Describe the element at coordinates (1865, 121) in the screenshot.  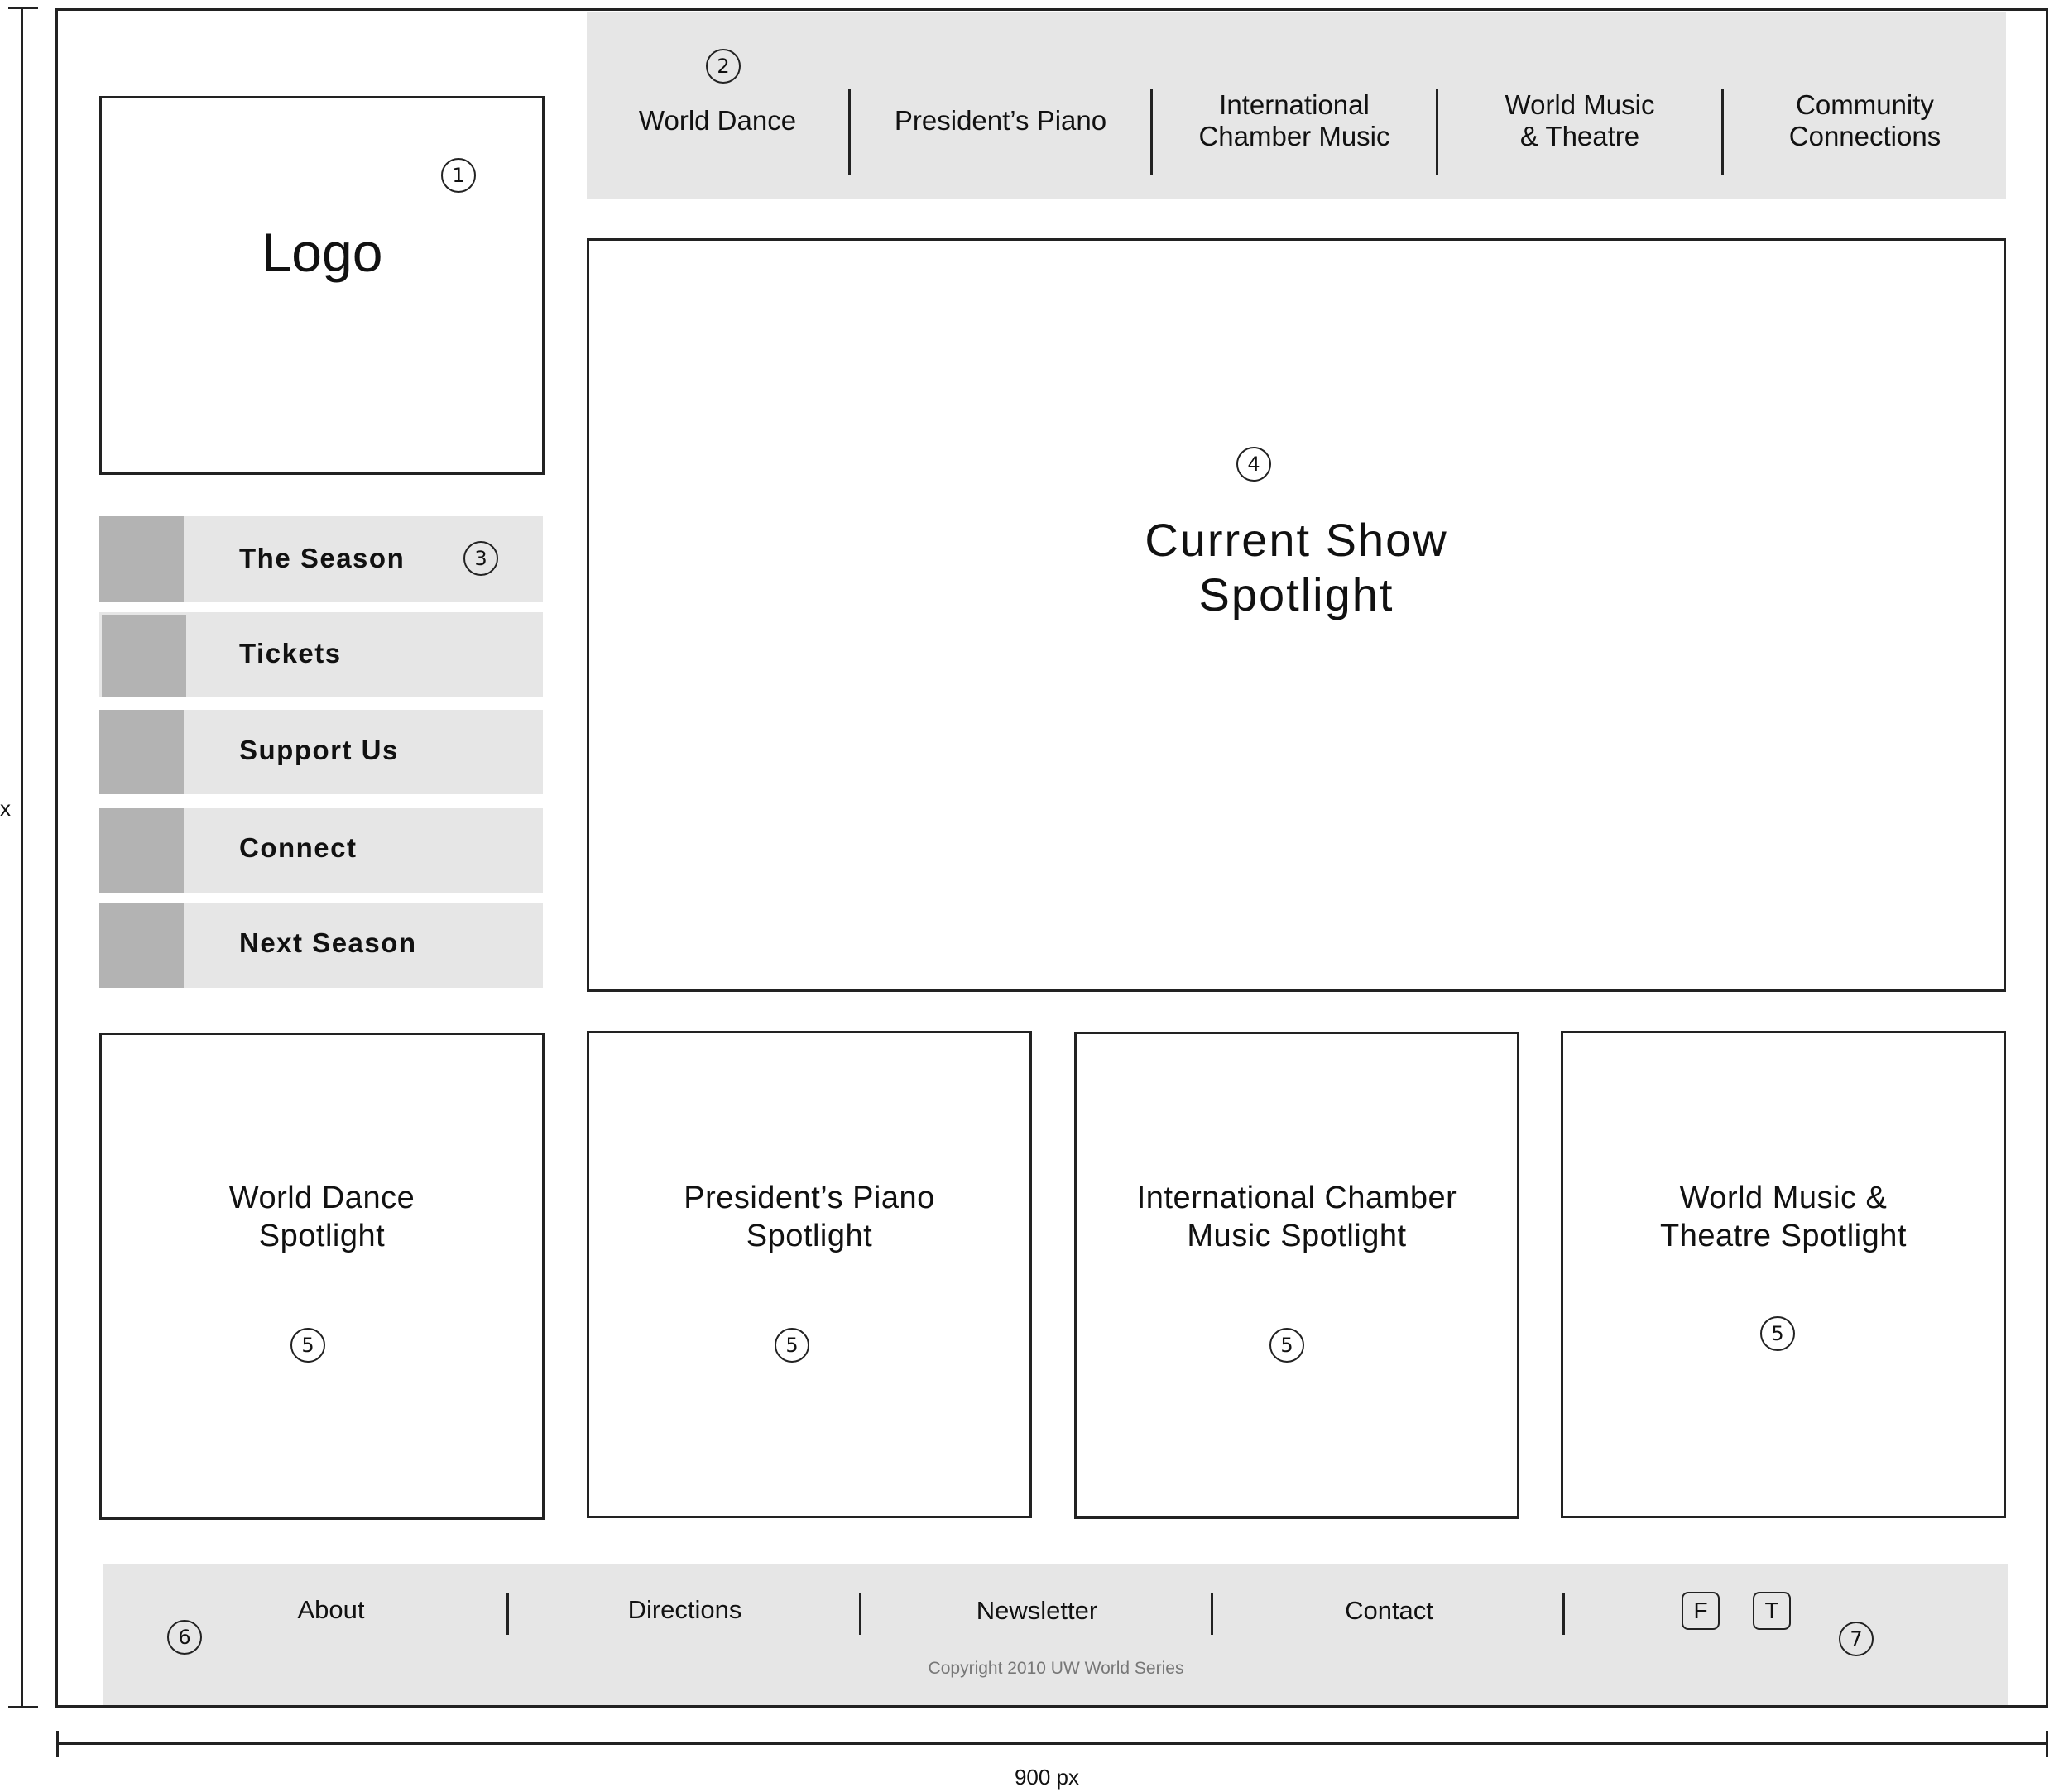
I see `top-nav-item-community-connections: Community Connections` at that location.